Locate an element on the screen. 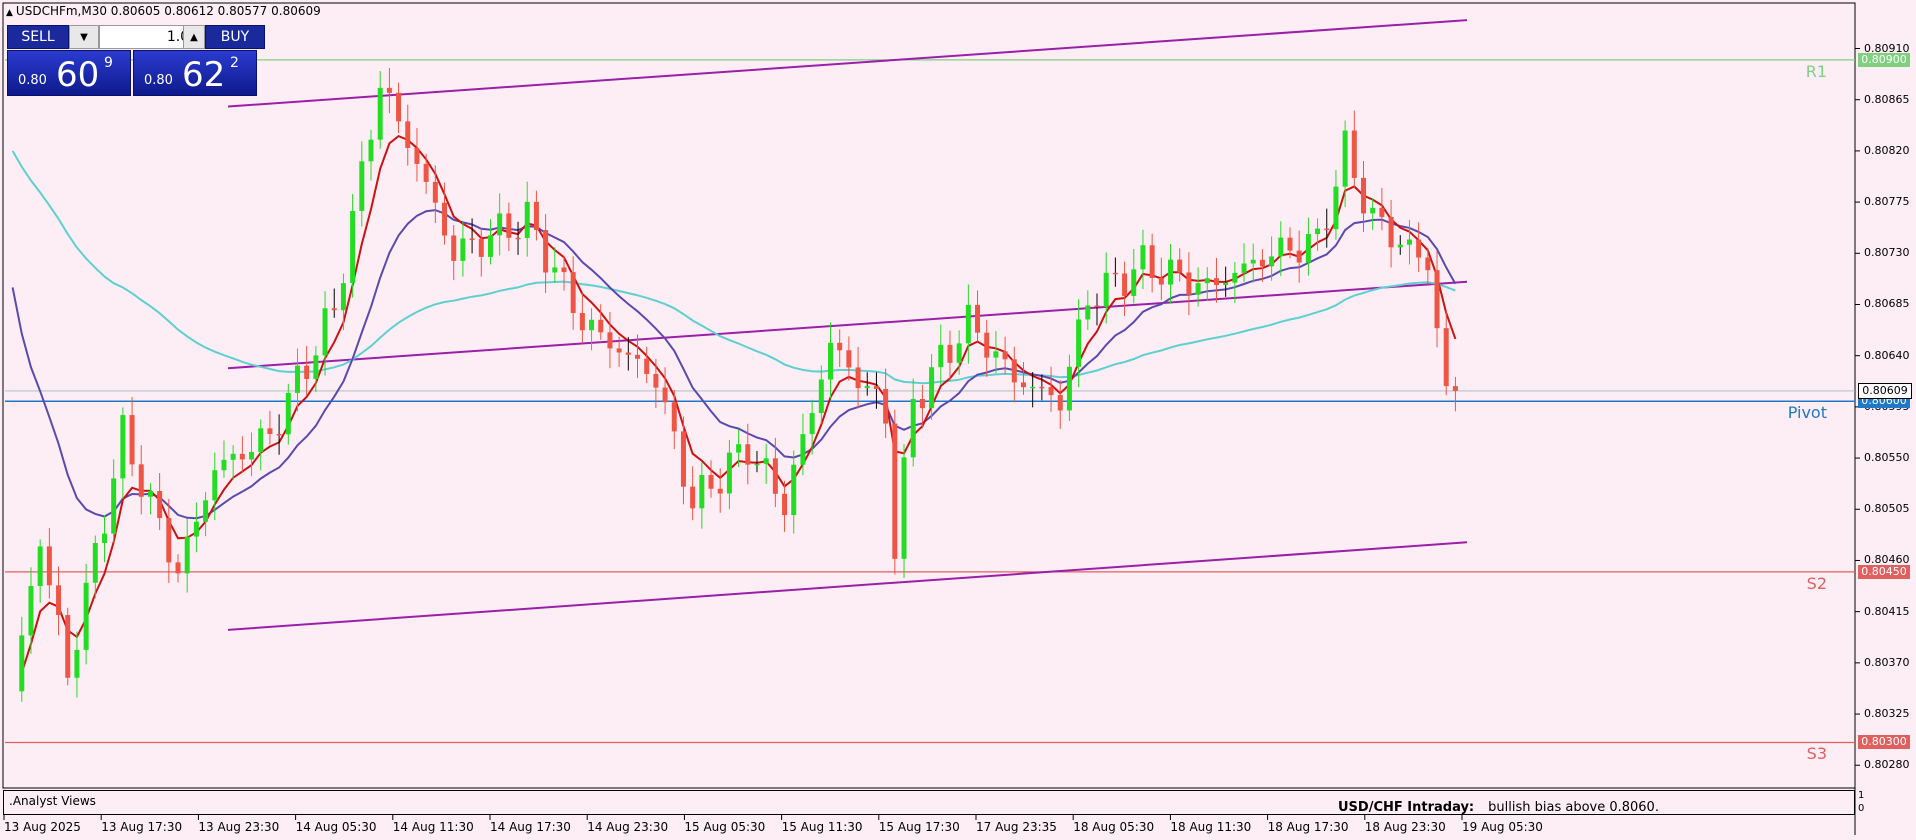 The image size is (1916, 840). time-tick-label: 17 Aug 23:35 is located at coordinates (1016, 827).